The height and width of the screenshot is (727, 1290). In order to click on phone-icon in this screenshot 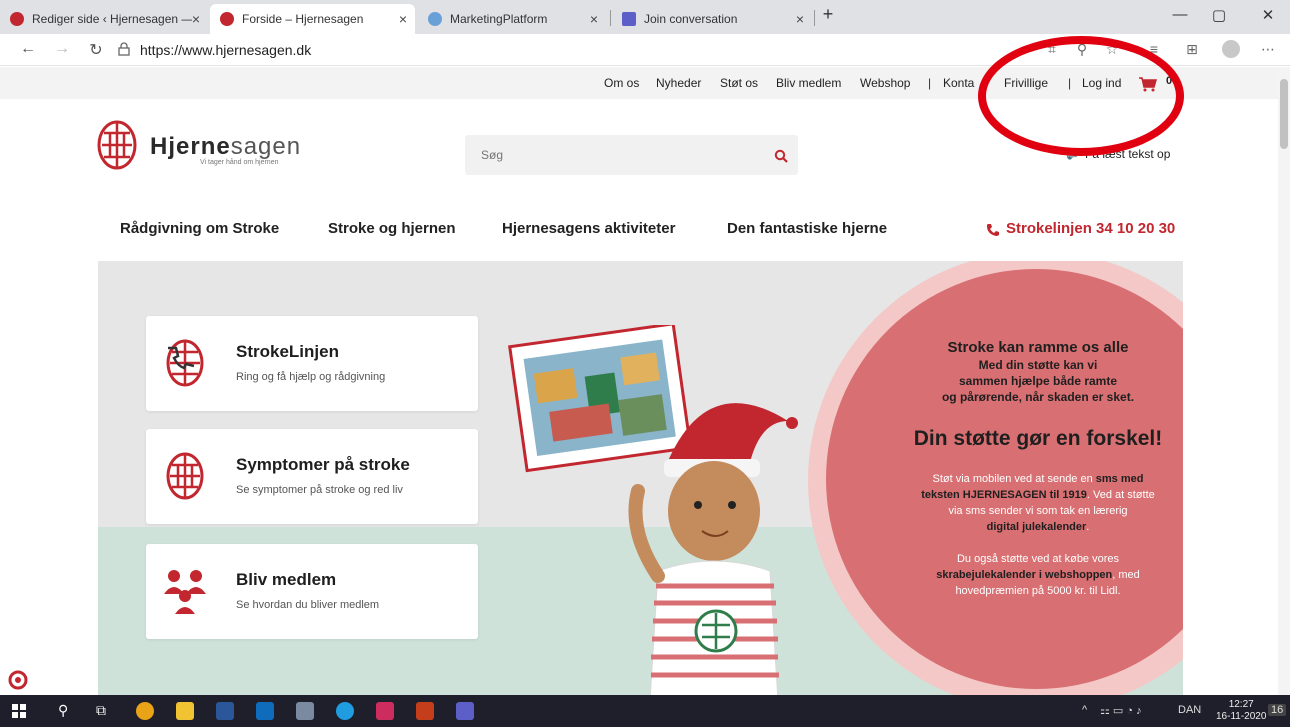, I will do `click(993, 230)`.